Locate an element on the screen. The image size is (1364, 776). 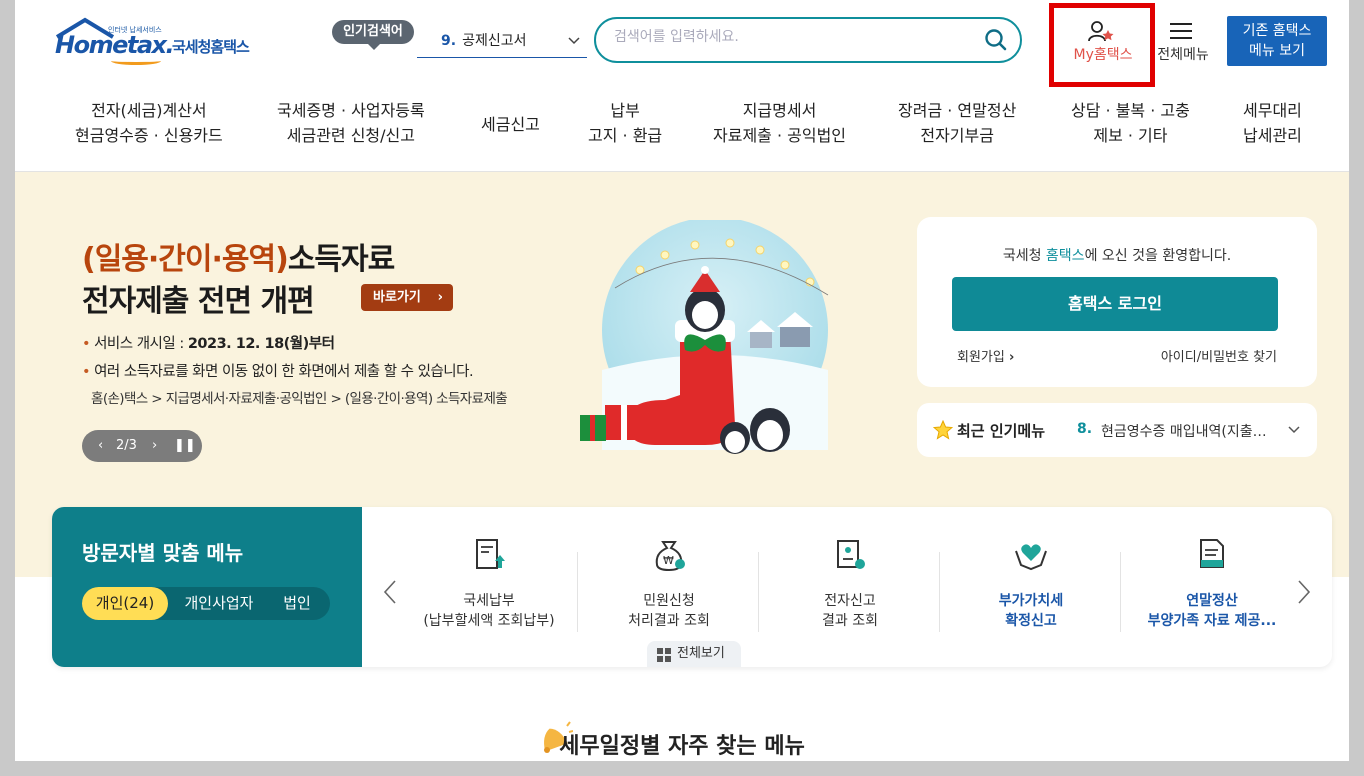
pause-icon: ❚❚ is located at coordinates (185, 446).